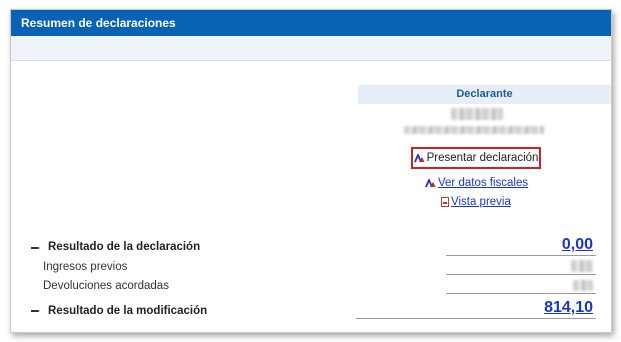 This screenshot has height=342, width=621. Describe the element at coordinates (483, 183) in the screenshot. I see `ver-datos-fiscales-label: Ver datos fiscales` at that location.